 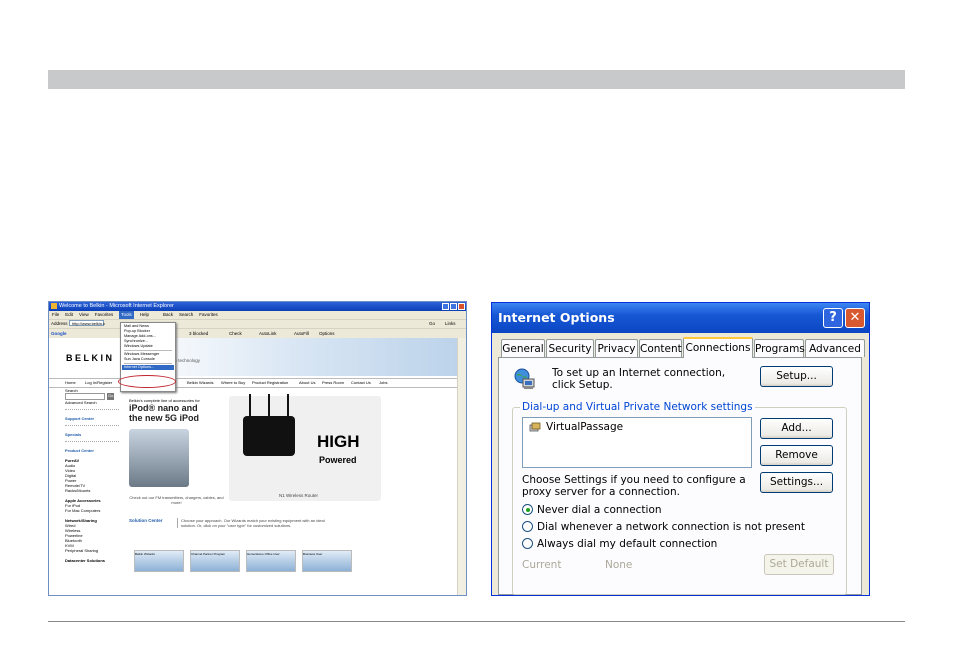 What do you see at coordinates (313, 554) in the screenshot?
I see `thumb-label: Business User` at bounding box center [313, 554].